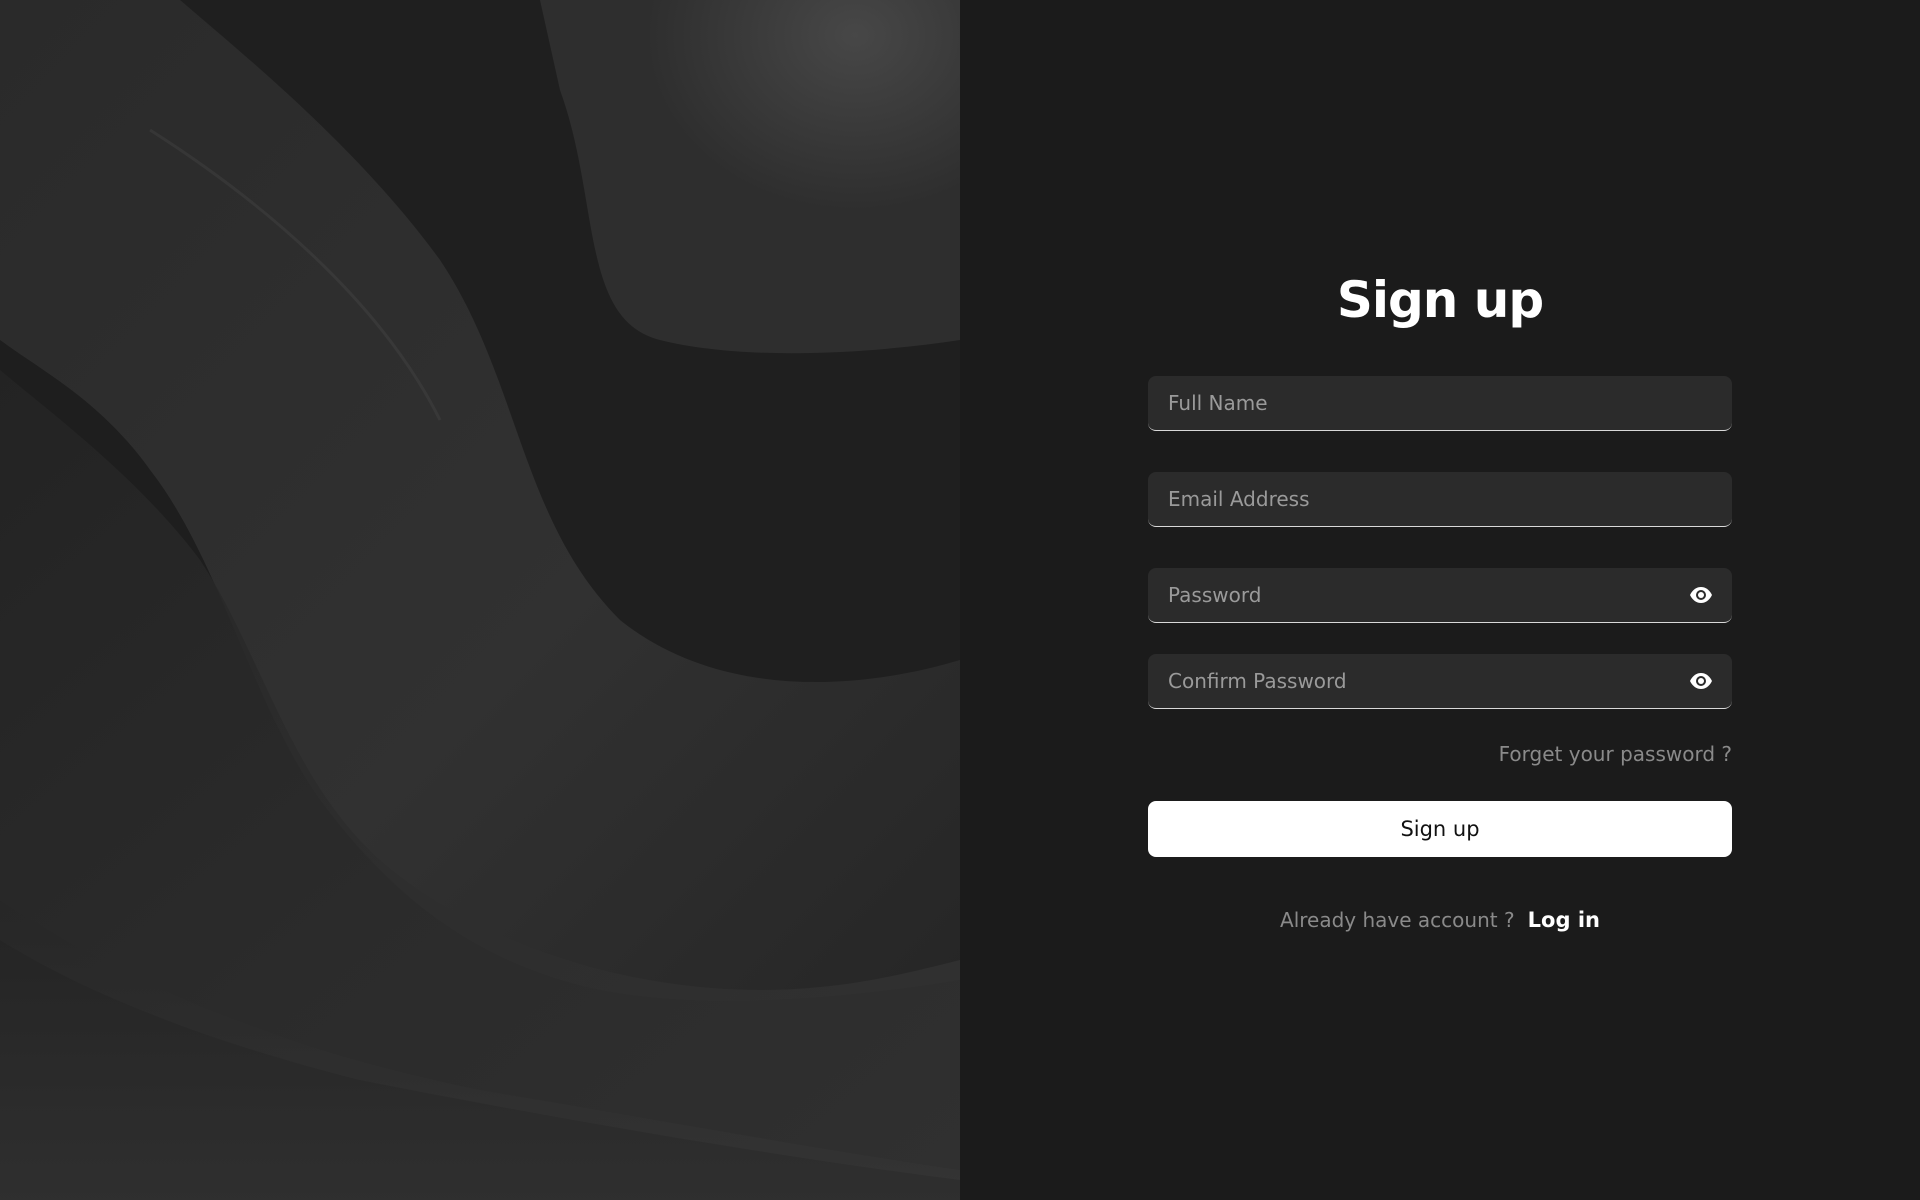  I want to click on forgot-password-row: Forget your password ?, so click(1440, 754).